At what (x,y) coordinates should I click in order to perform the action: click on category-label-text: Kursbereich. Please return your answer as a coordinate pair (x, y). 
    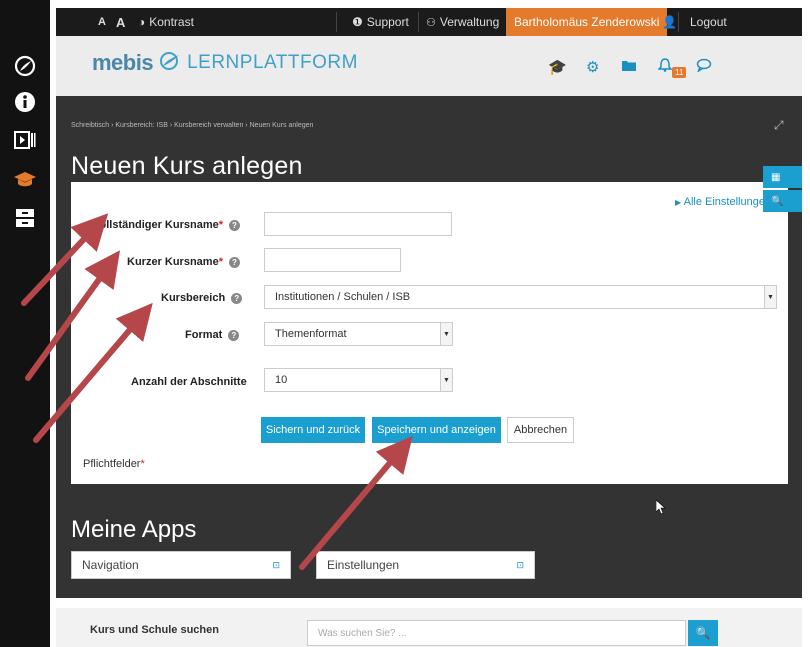
    Looking at the image, I should click on (193, 298).